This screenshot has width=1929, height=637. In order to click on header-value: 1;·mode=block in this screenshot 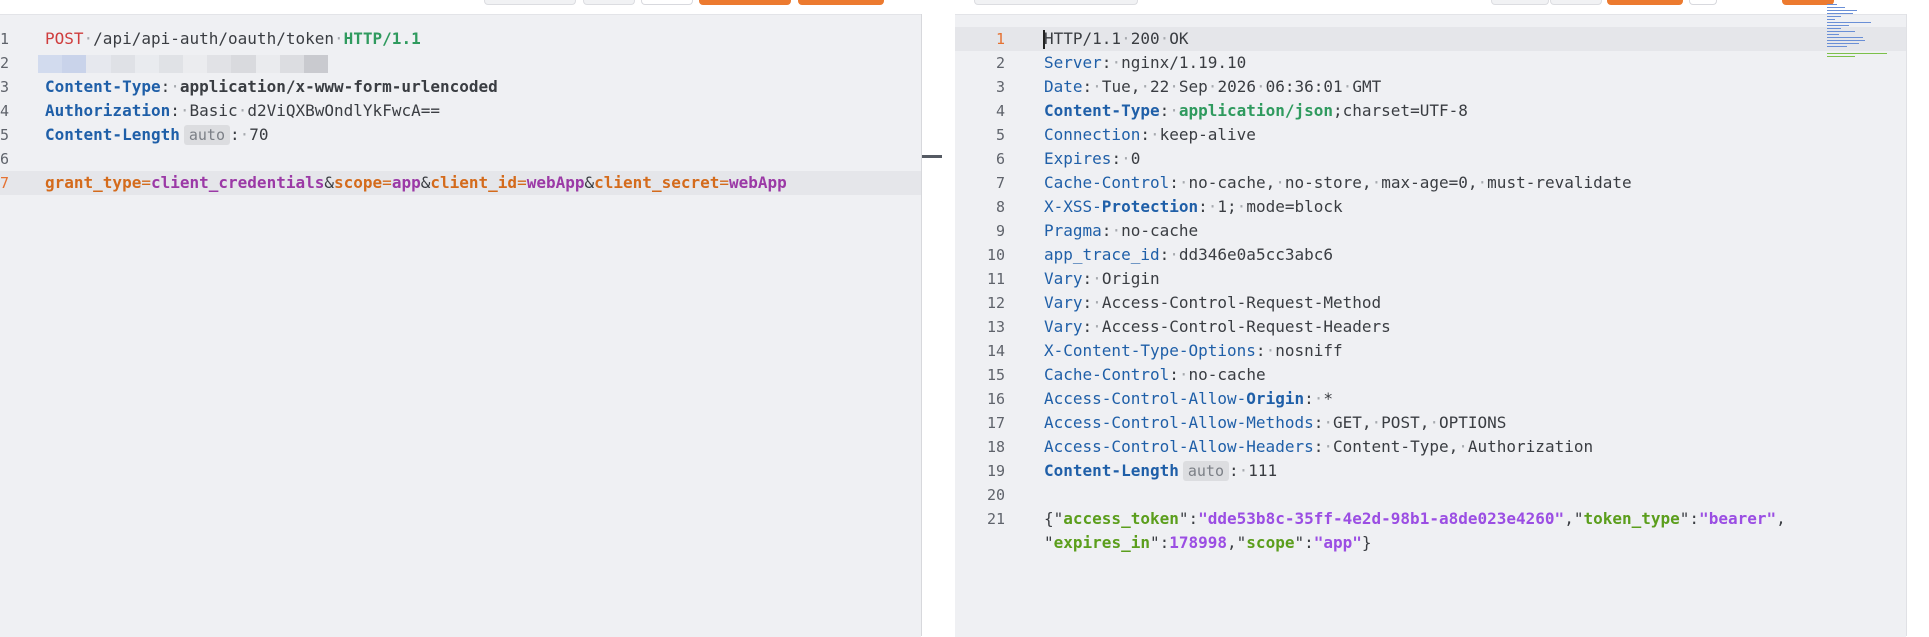, I will do `click(1280, 206)`.